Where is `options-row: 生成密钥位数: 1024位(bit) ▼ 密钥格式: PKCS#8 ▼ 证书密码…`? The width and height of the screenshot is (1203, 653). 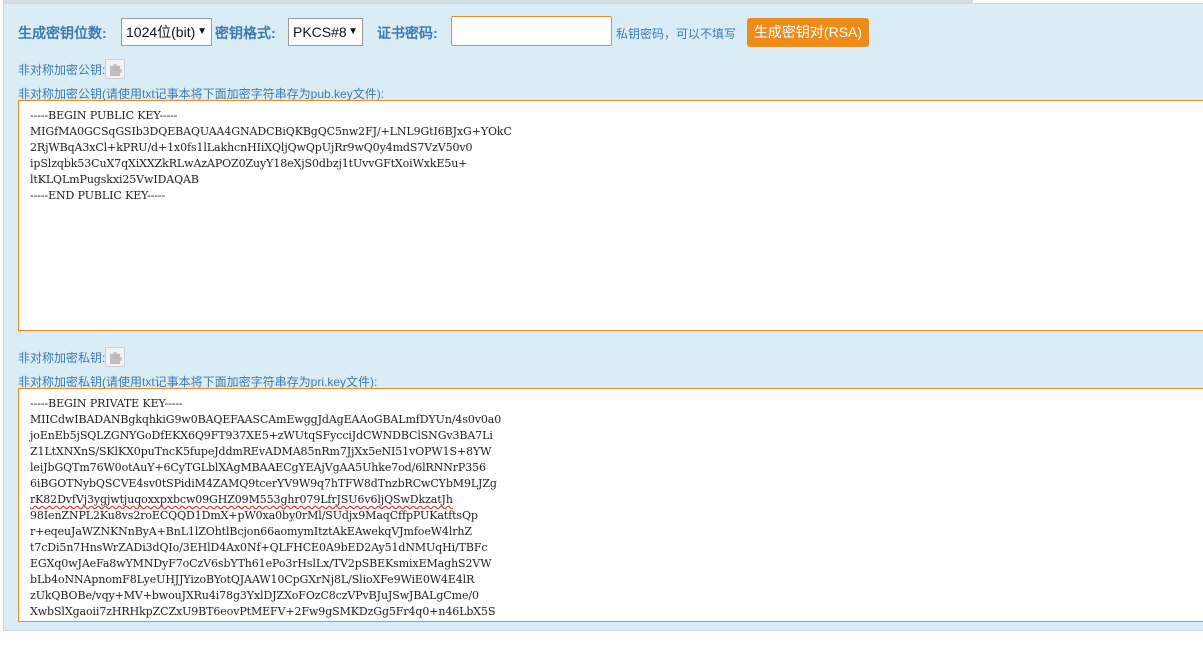
options-row: 生成密钥位数: 1024位(bit) ▼ 密钥格式: PKCS#8 ▼ 证书密码… is located at coordinates (603, 32).